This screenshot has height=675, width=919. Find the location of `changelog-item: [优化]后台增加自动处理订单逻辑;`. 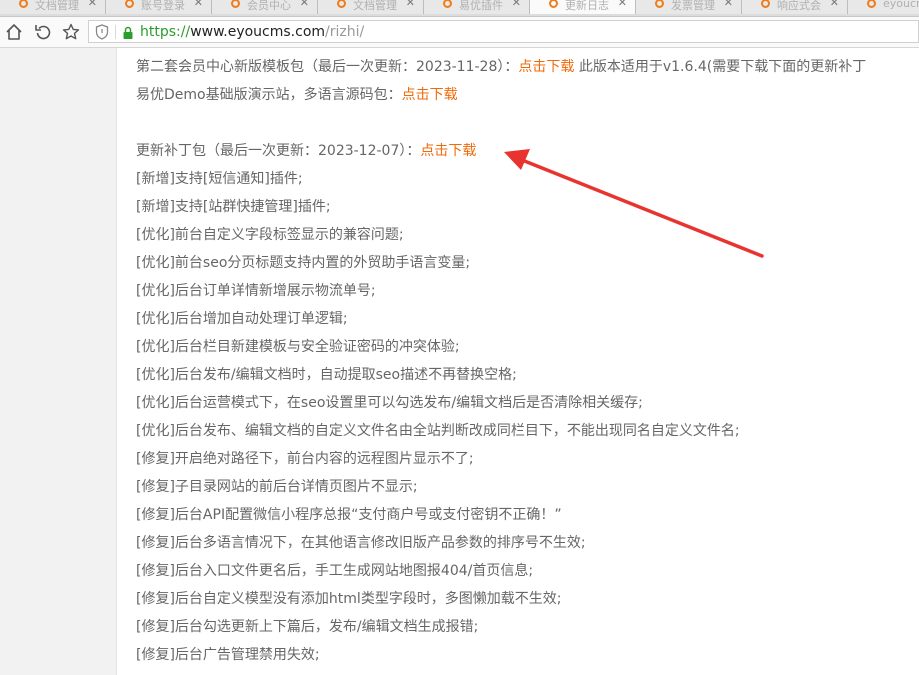

changelog-item: [优化]后台增加自动处理订单逻辑; is located at coordinates (242, 319).